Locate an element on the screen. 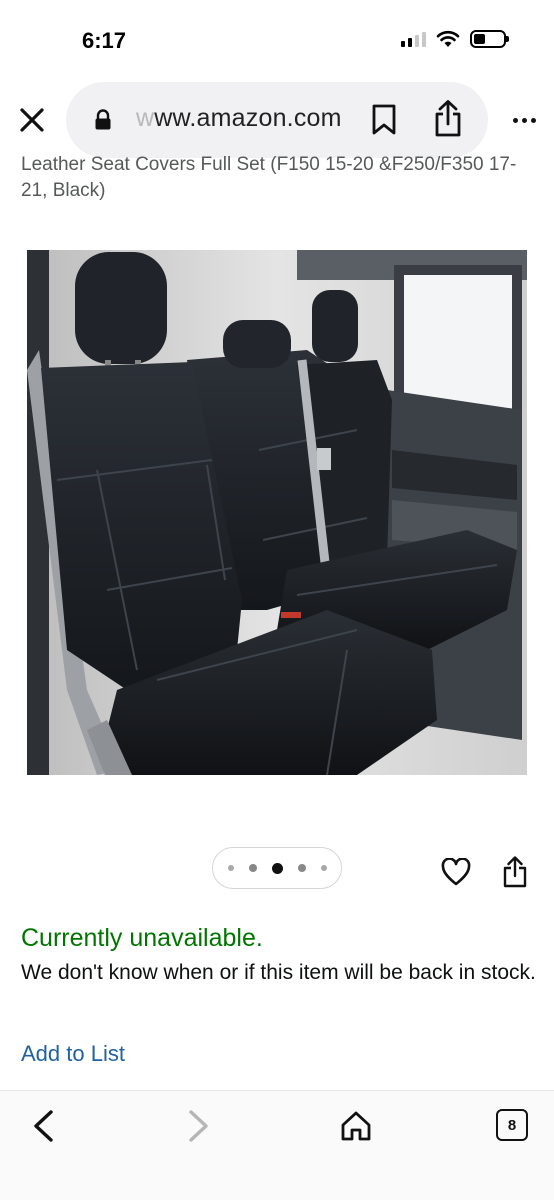 This screenshot has height=1200, width=554. bookmark-button is located at coordinates (384, 120).